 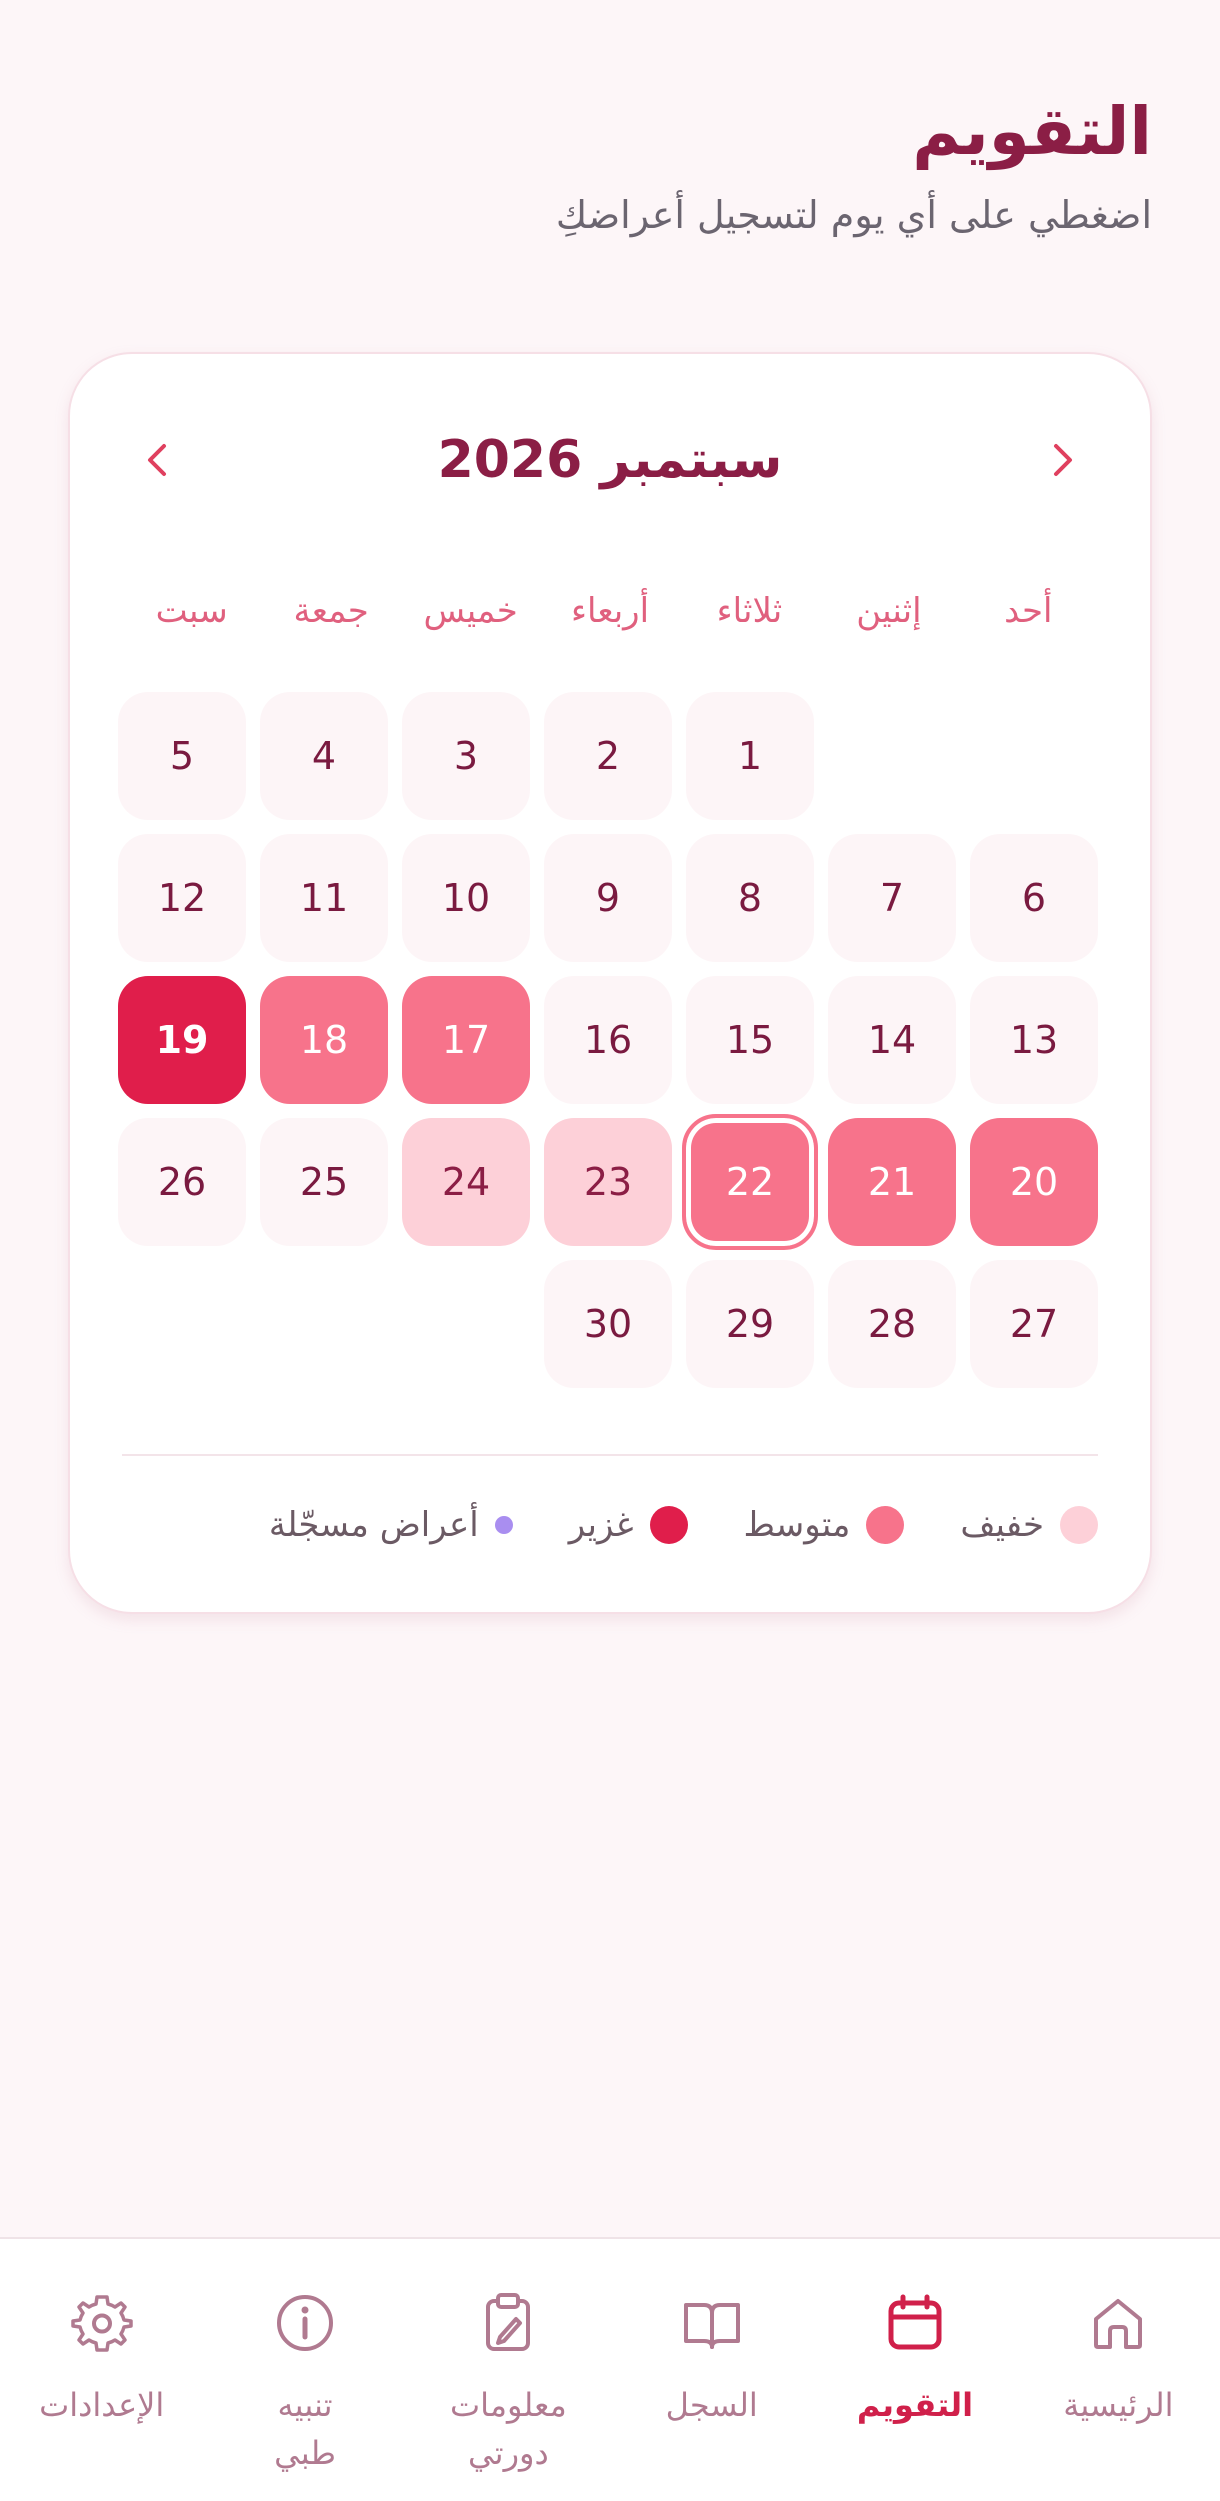 I want to click on nav-label: التقويم, so click(x=915, y=2405).